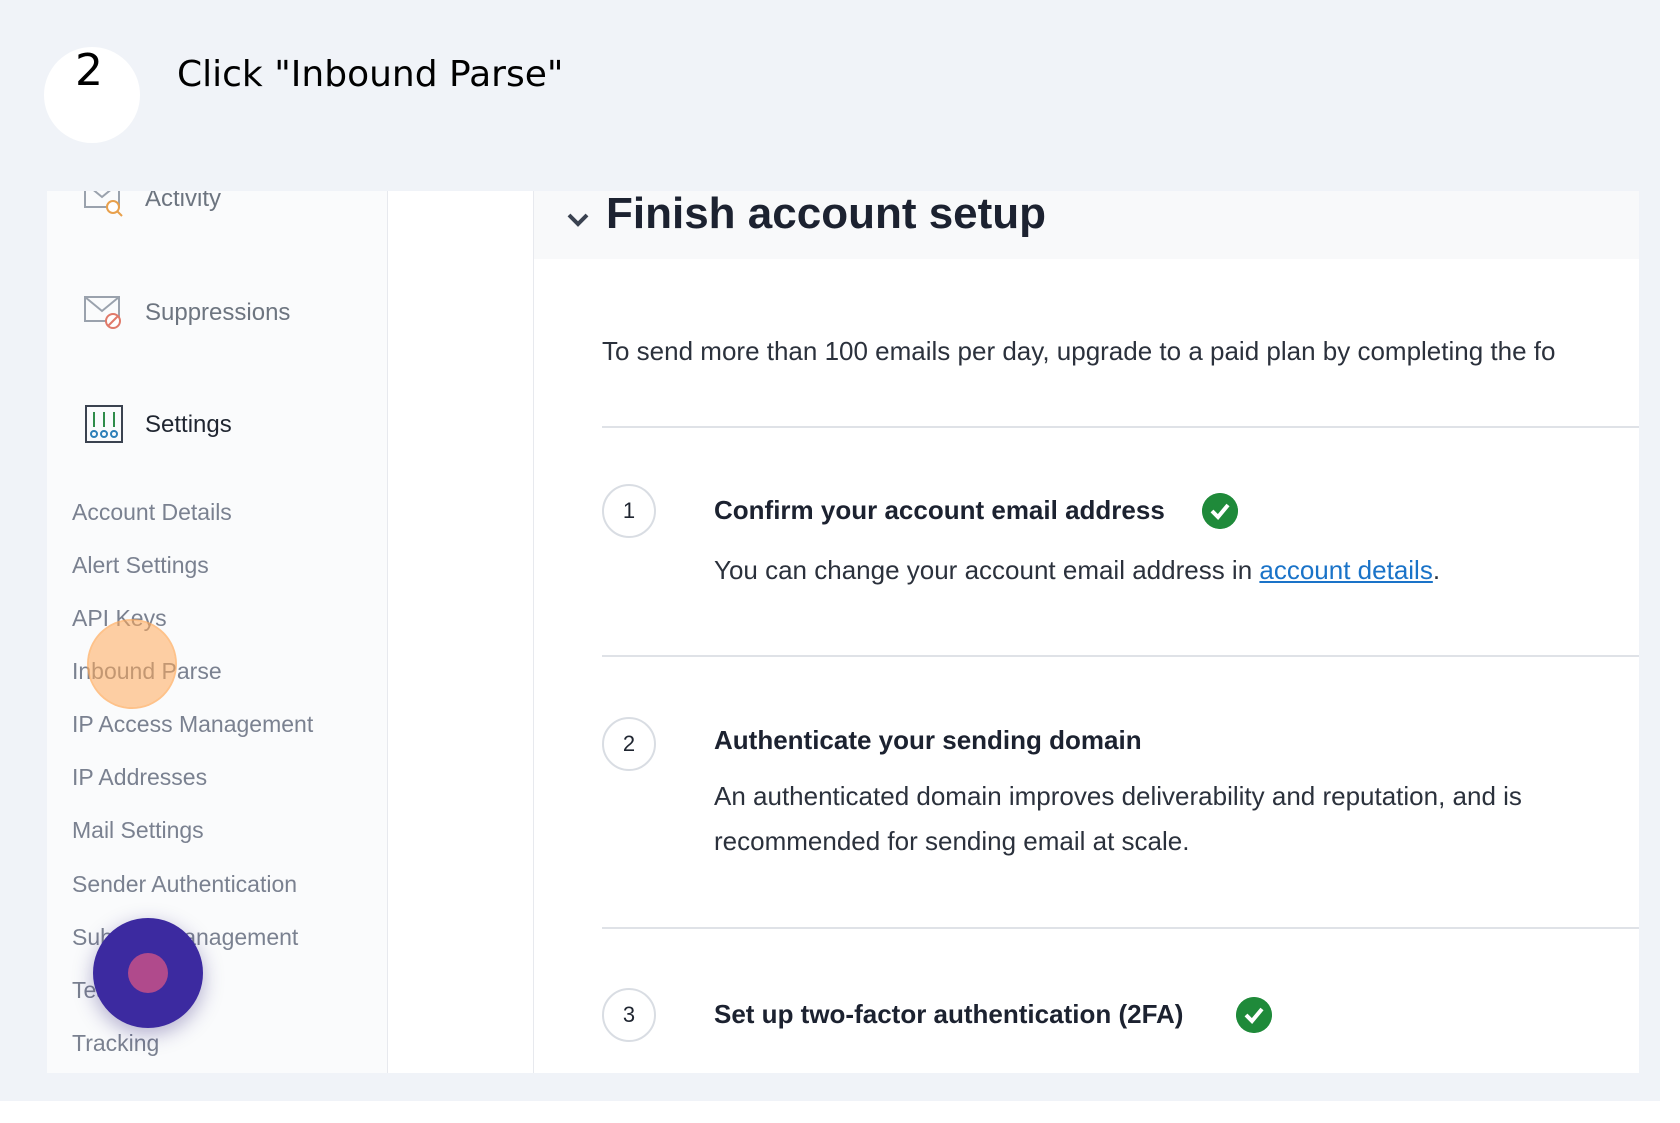 This screenshot has width=1680, height=1123. Describe the element at coordinates (233, 209) in the screenshot. I see `sidebar-item-activity: Activity` at that location.